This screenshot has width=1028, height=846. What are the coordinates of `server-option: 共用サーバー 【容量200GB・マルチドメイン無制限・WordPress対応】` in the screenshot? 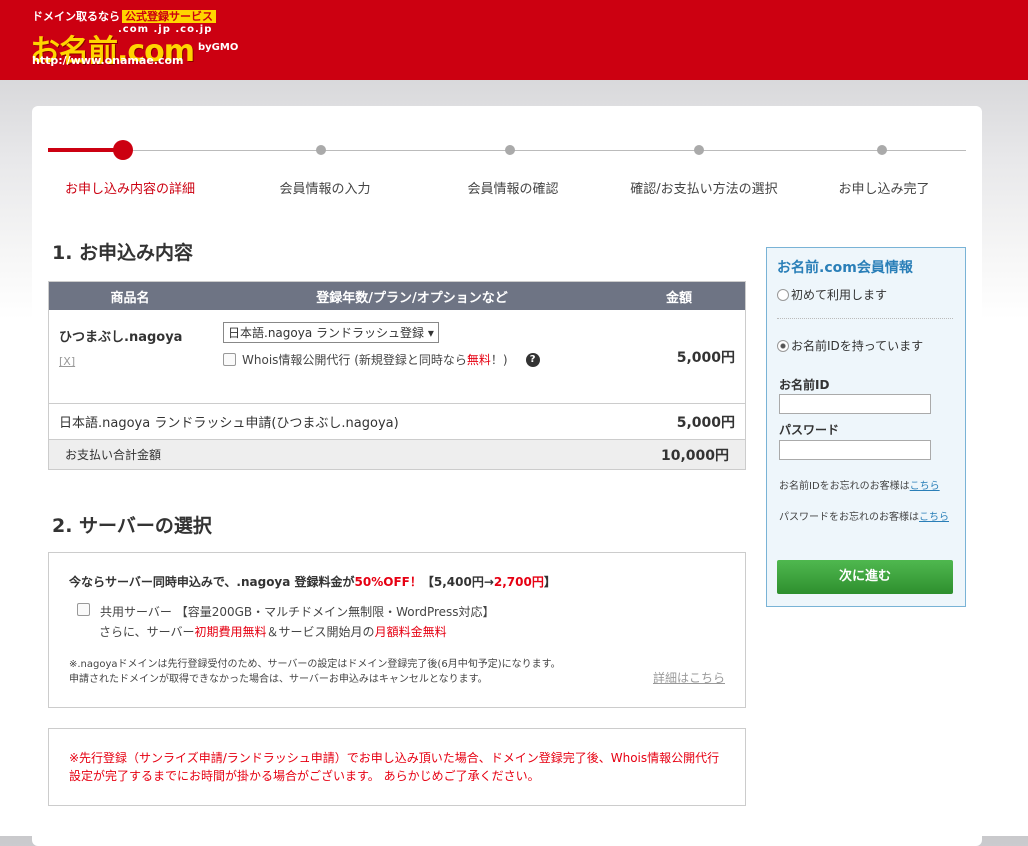 It's located at (286, 611).